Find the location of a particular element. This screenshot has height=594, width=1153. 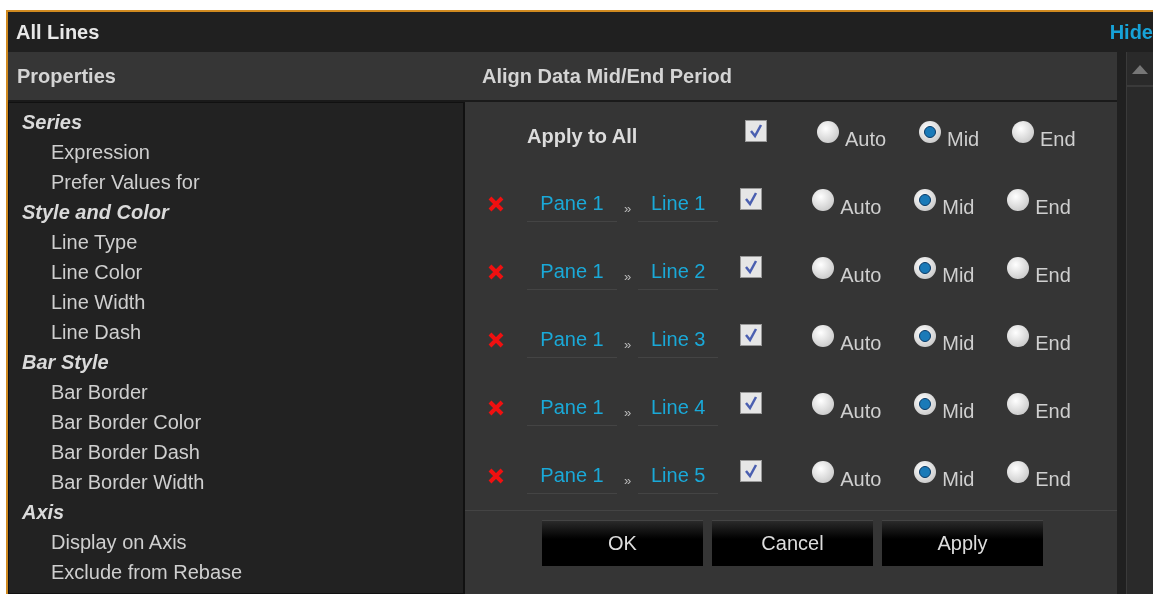

panel-heading: Align Data Mid/End Period is located at coordinates (606, 76).